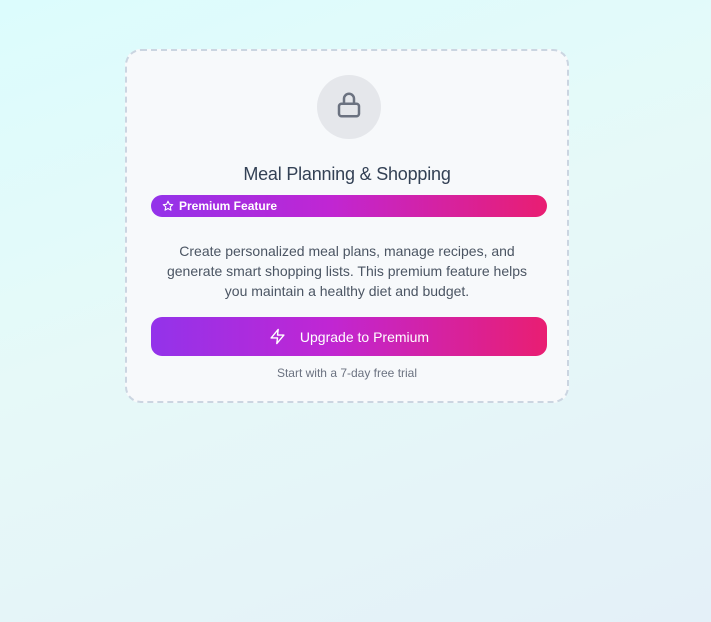 The image size is (711, 622). I want to click on upgrade-button-label: Upgrade to Premium, so click(364, 336).